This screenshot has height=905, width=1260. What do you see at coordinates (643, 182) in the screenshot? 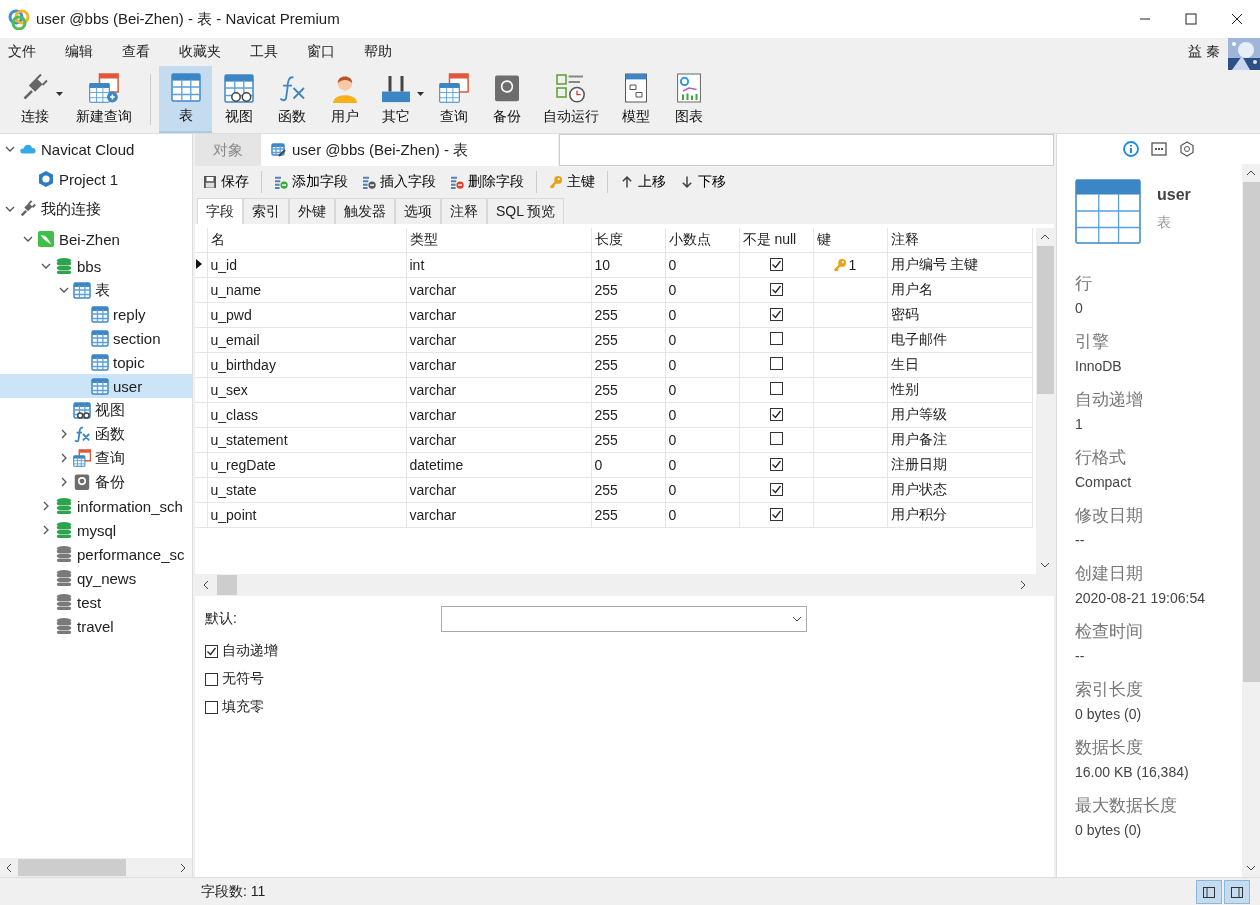
I see `toolbar-button: 上移` at bounding box center [643, 182].